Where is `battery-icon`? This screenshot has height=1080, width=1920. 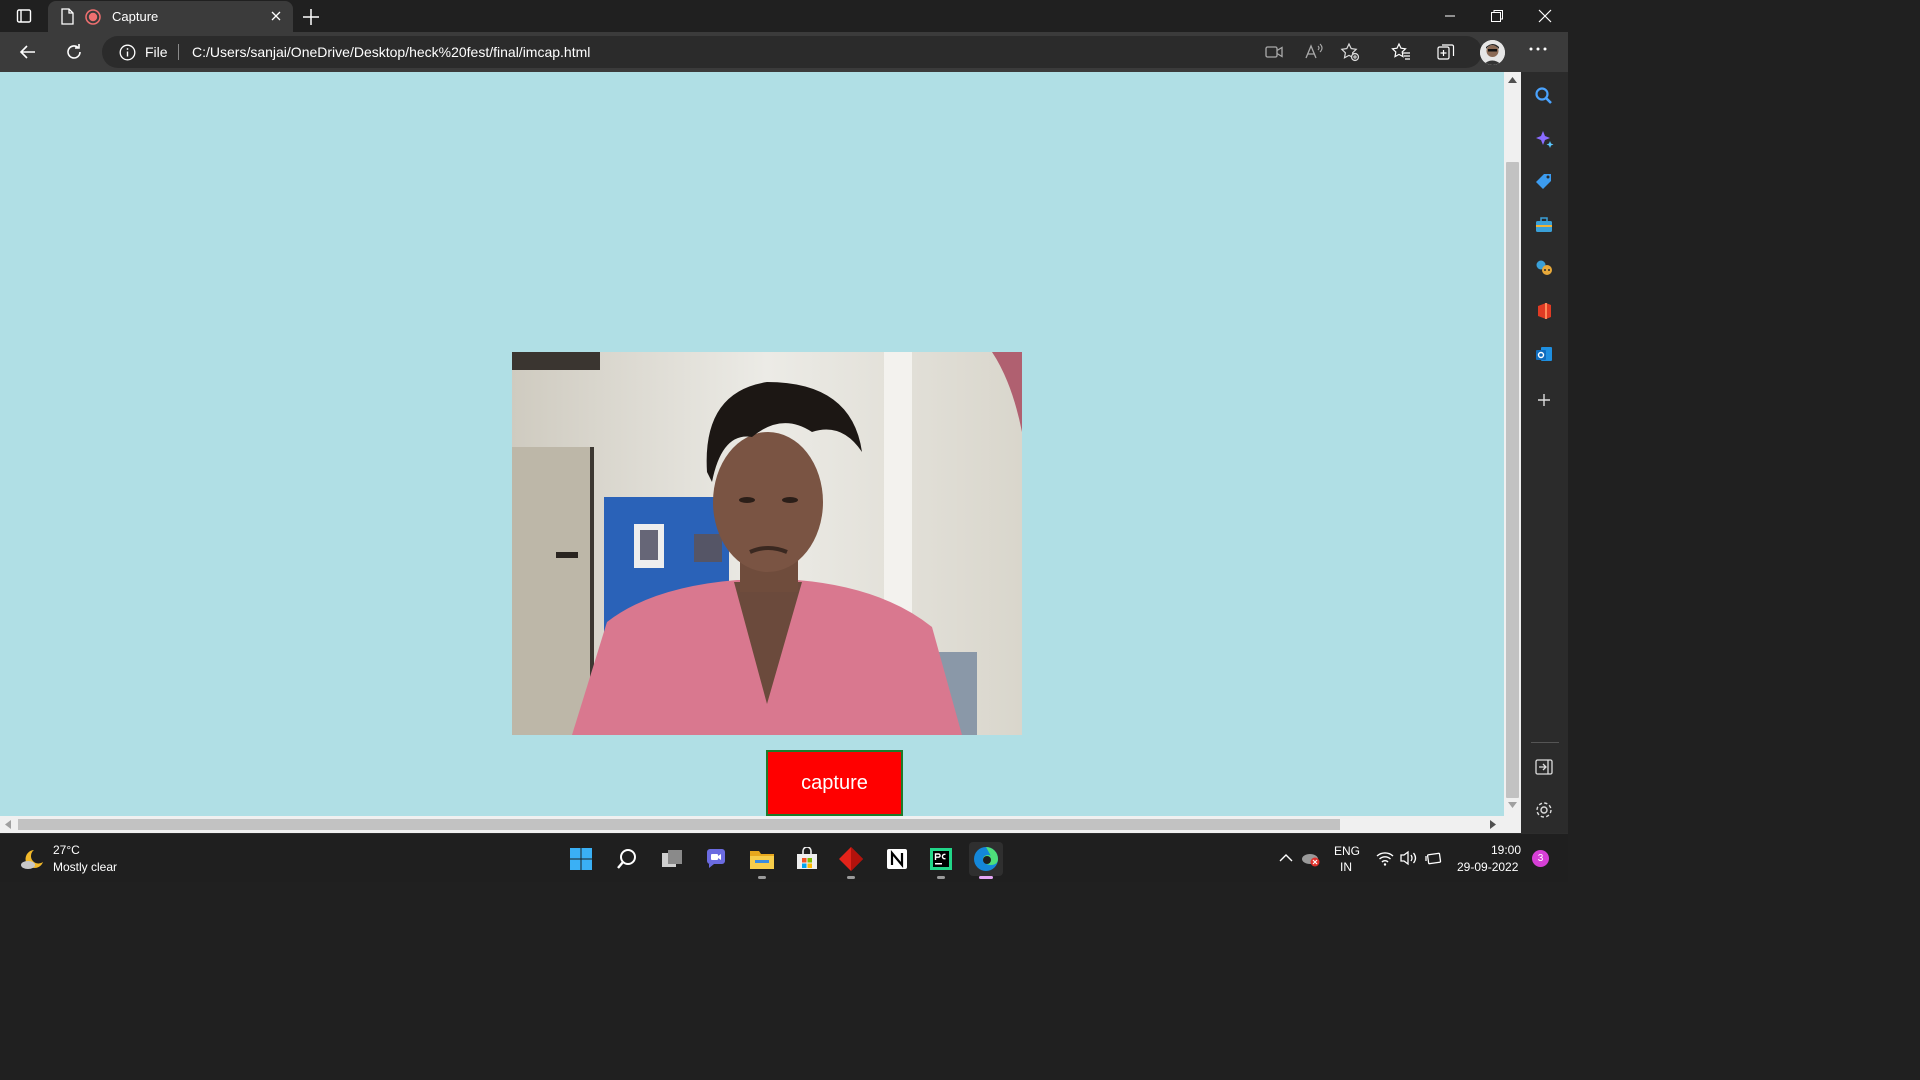
battery-icon is located at coordinates (1434, 858).